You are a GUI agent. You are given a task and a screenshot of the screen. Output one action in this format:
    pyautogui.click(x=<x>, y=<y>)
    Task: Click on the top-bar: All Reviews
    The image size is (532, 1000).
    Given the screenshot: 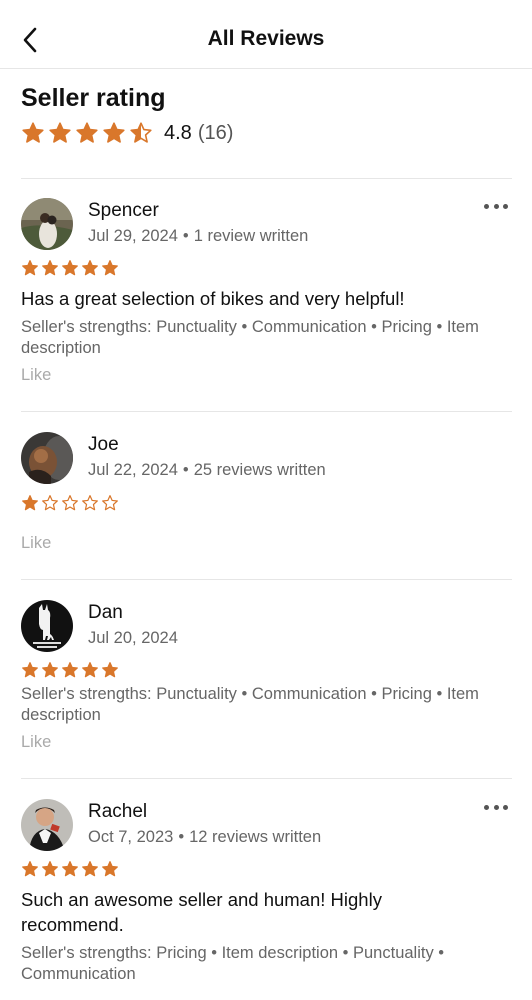 What is the action you would take?
    pyautogui.click(x=266, y=34)
    